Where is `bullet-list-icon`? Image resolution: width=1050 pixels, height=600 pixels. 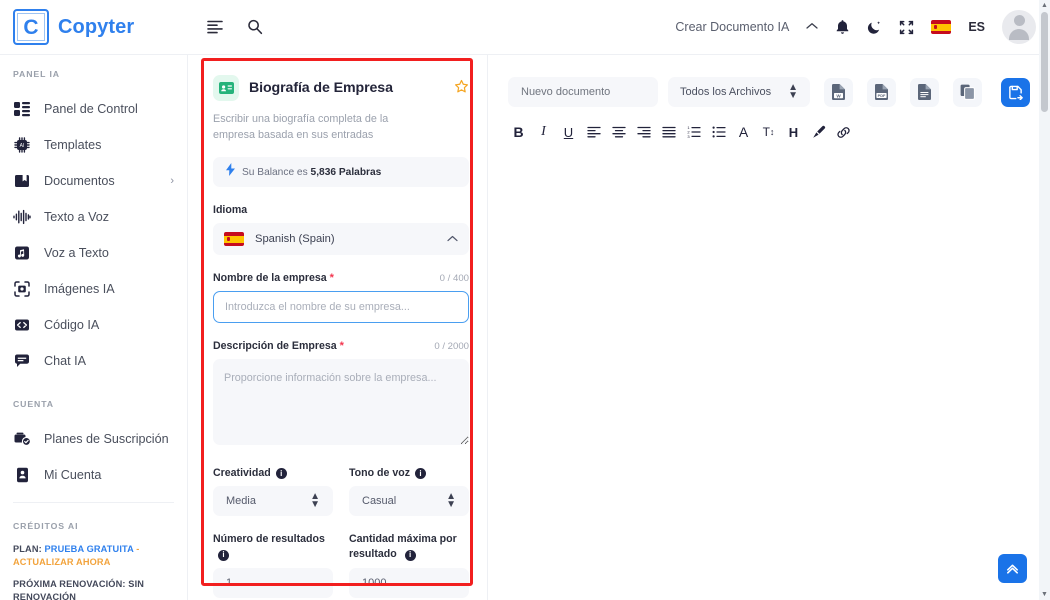
bullet-list-icon is located at coordinates (718, 132).